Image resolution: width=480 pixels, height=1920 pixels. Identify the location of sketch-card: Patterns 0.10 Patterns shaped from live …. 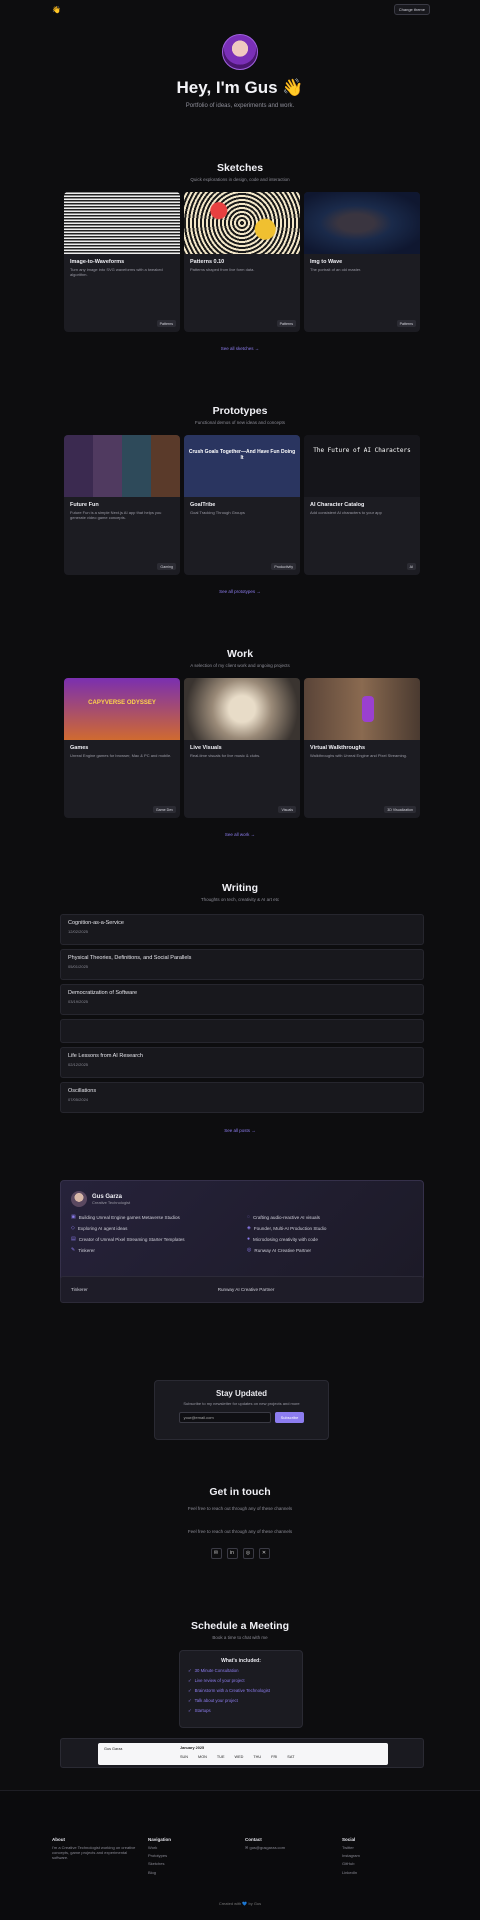
(242, 262).